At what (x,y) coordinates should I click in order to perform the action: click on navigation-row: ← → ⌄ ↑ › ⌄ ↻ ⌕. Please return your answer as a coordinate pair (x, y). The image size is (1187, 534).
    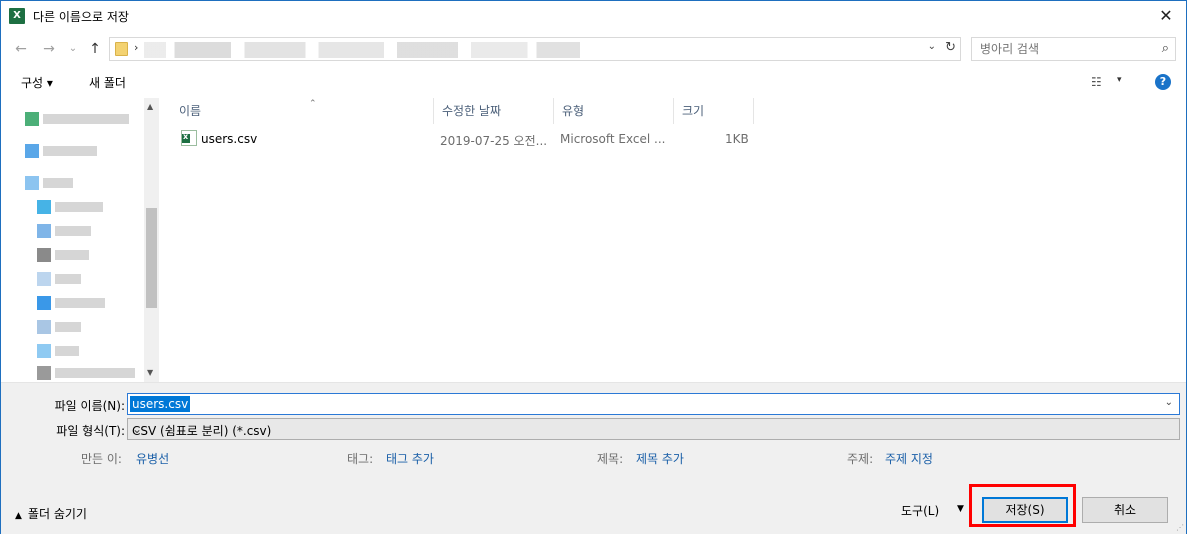
    Looking at the image, I should click on (593, 49).